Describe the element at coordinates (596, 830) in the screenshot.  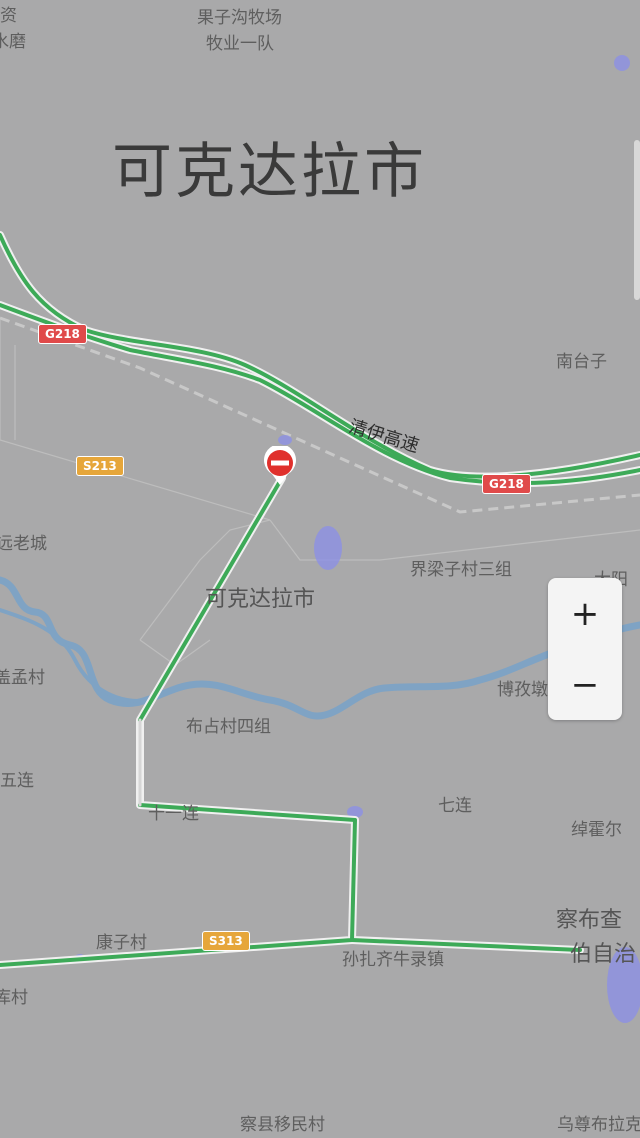
I see `place-label: 绰霍尔` at that location.